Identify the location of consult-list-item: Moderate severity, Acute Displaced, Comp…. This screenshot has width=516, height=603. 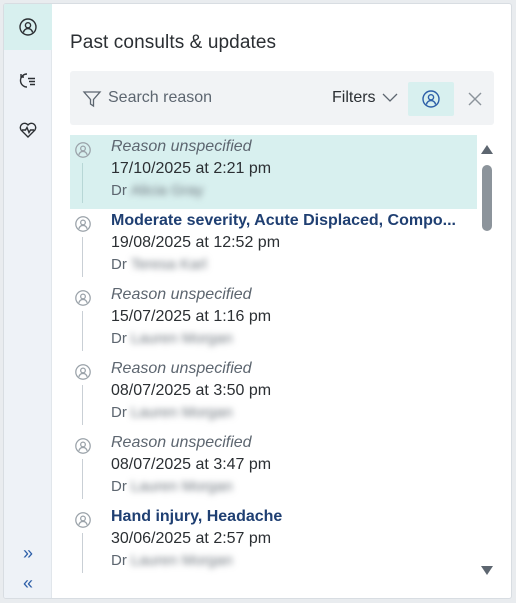
(273, 246).